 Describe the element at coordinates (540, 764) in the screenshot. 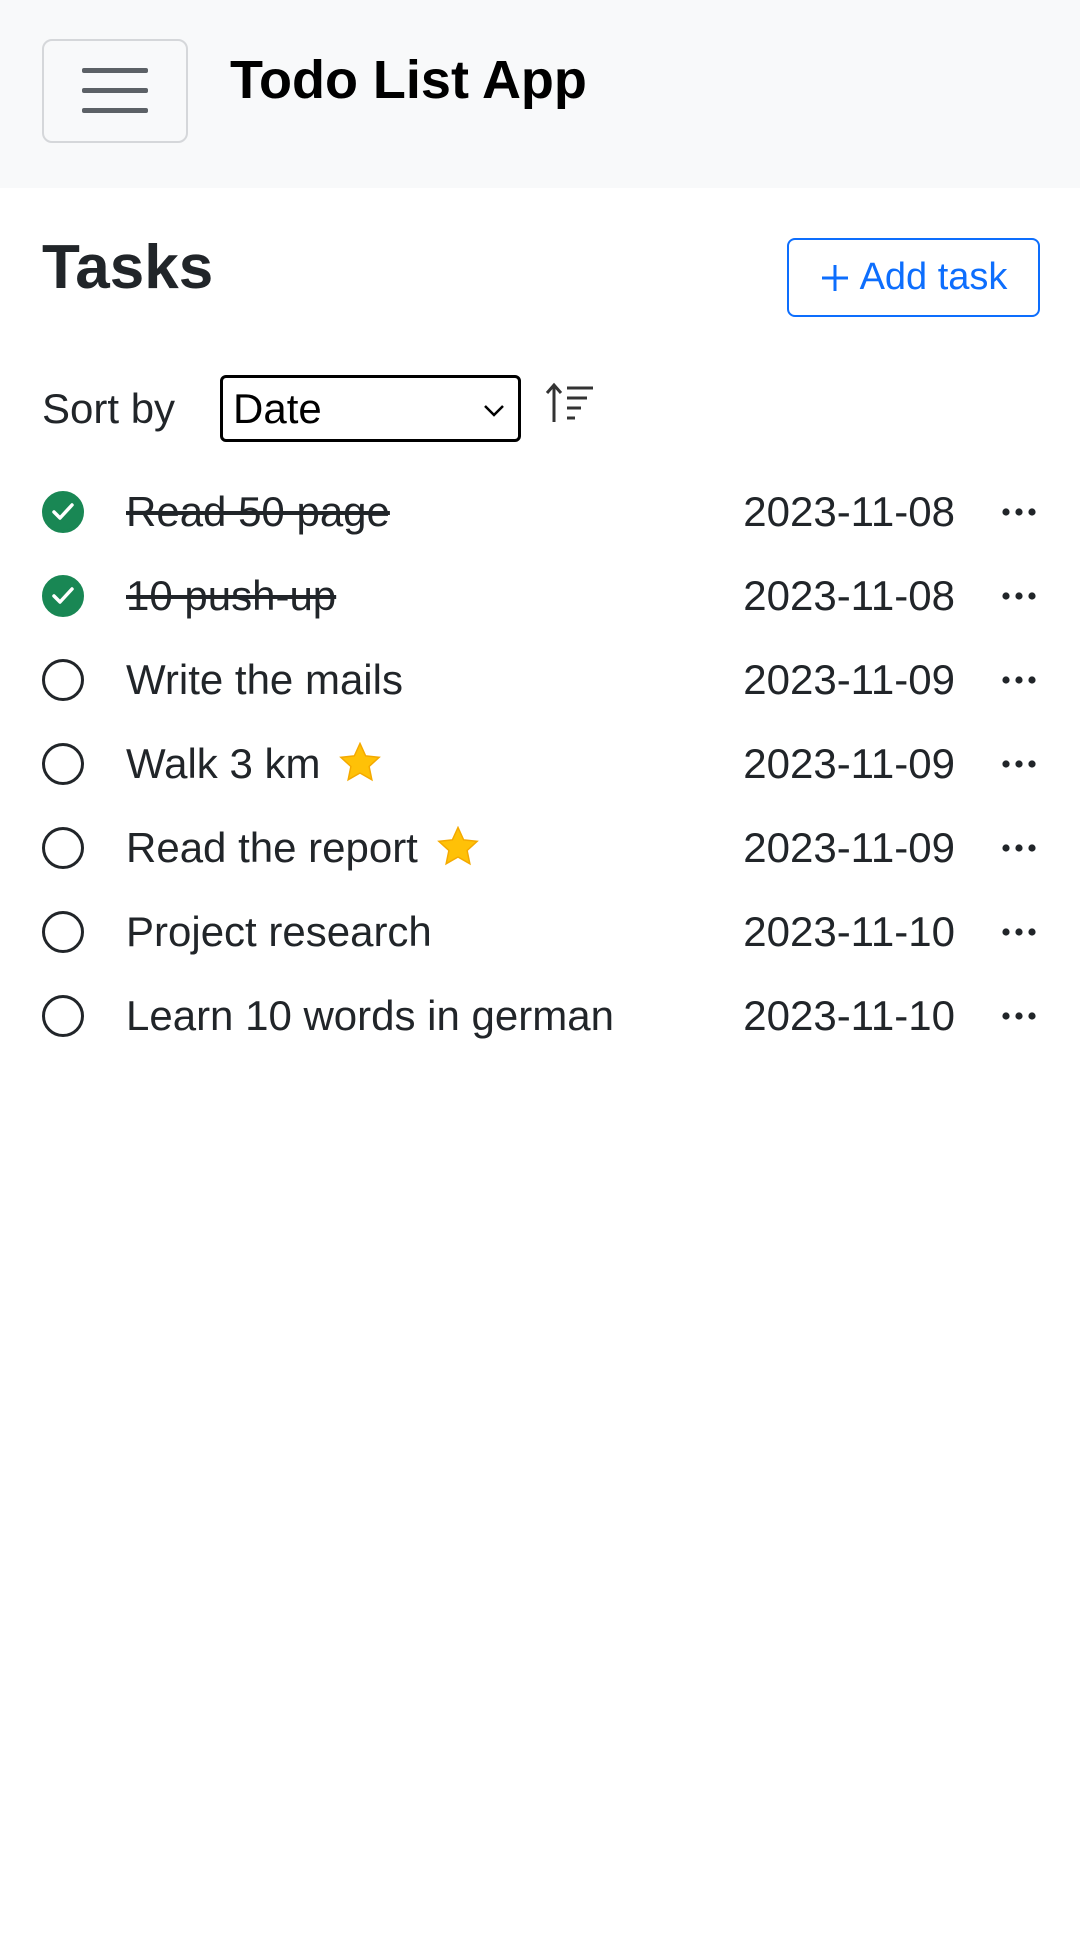

I see `task-row: Walk 3 km 2023-11-09` at that location.